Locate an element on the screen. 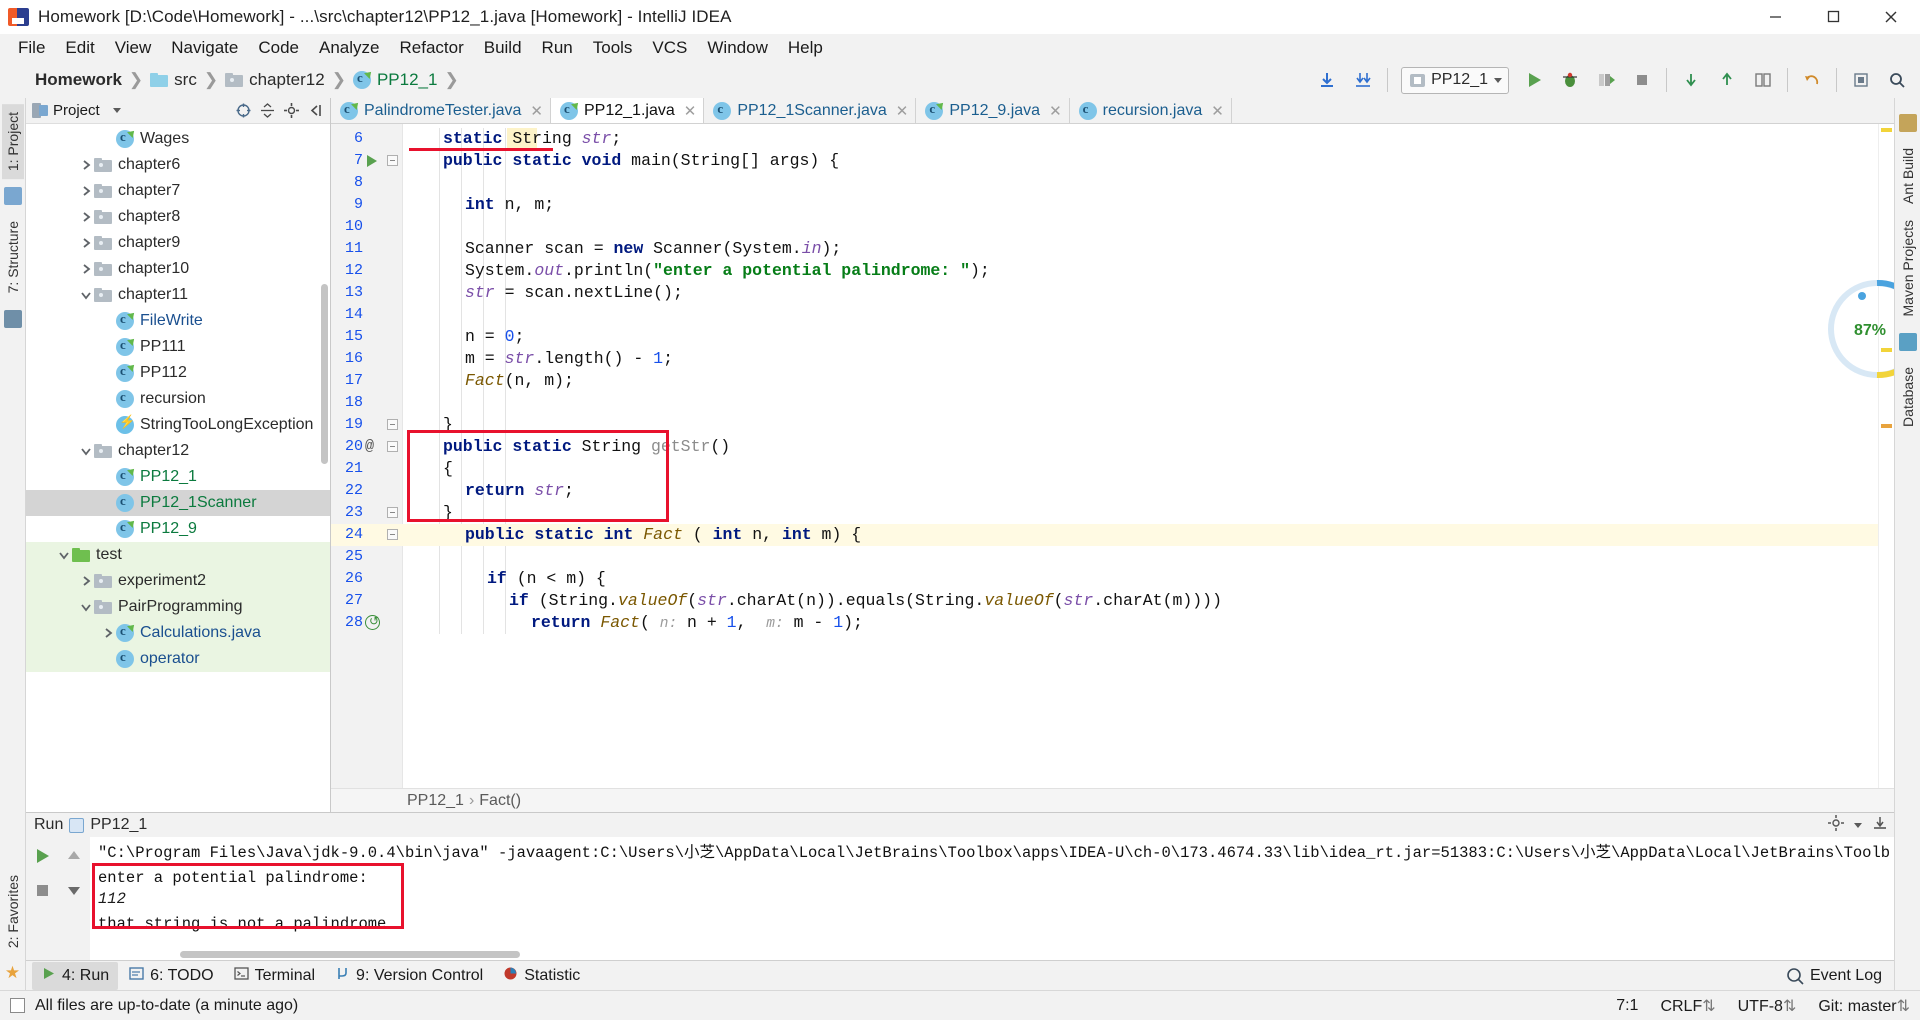  tree-item-chapter8: chapter8 is located at coordinates (178, 217).